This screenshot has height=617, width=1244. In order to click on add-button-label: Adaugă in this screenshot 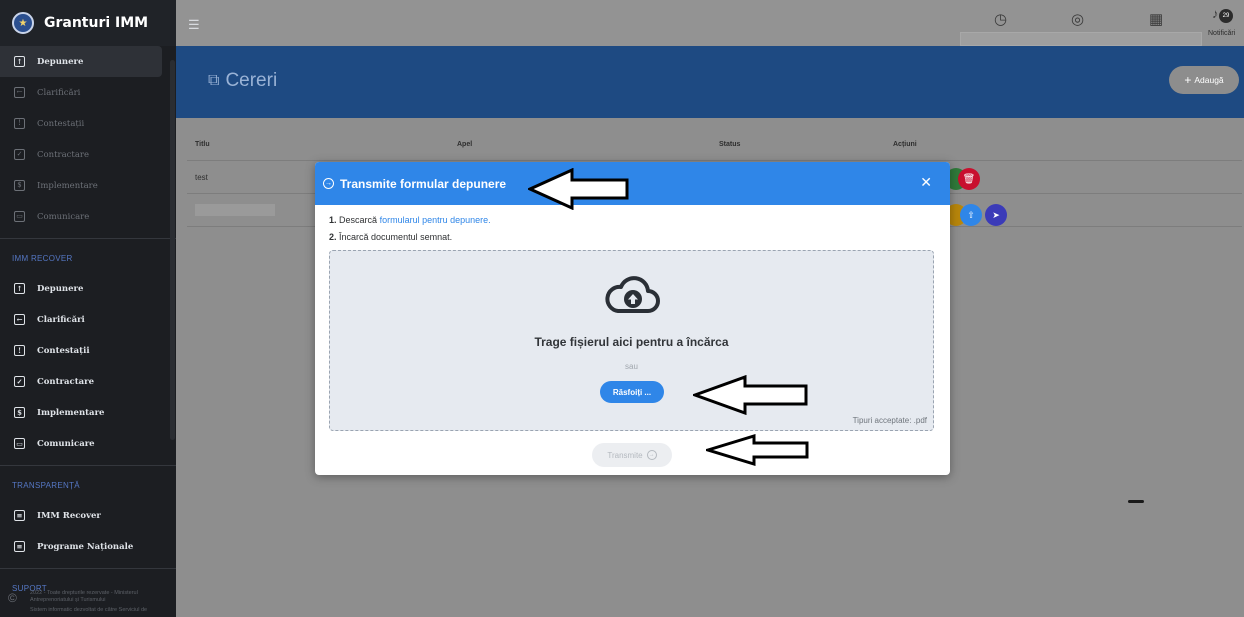, I will do `click(1209, 80)`.